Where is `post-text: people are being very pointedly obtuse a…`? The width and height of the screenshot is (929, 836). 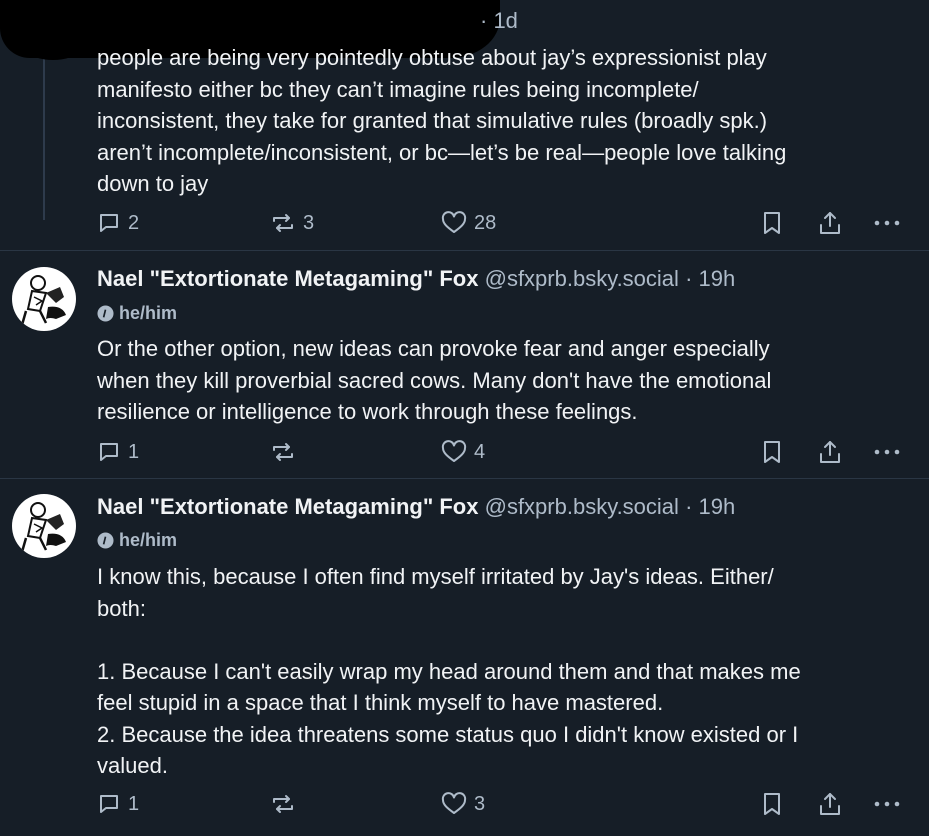 post-text: people are being very pointedly obtuse a… is located at coordinates (442, 120).